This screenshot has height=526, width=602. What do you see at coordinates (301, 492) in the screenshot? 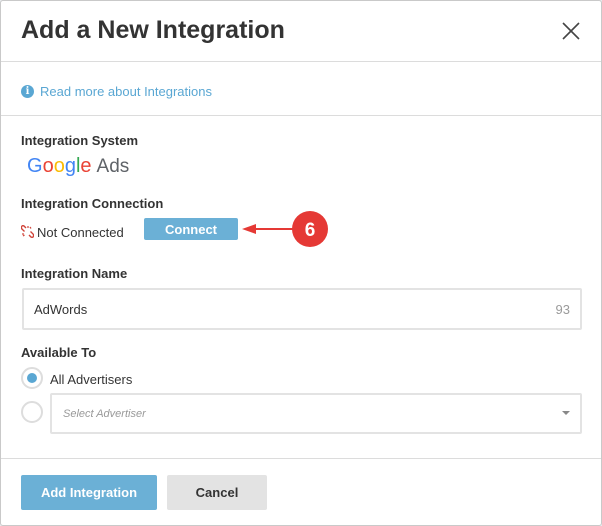
I see `dialog-footer: Add Integration Cancel` at bounding box center [301, 492].